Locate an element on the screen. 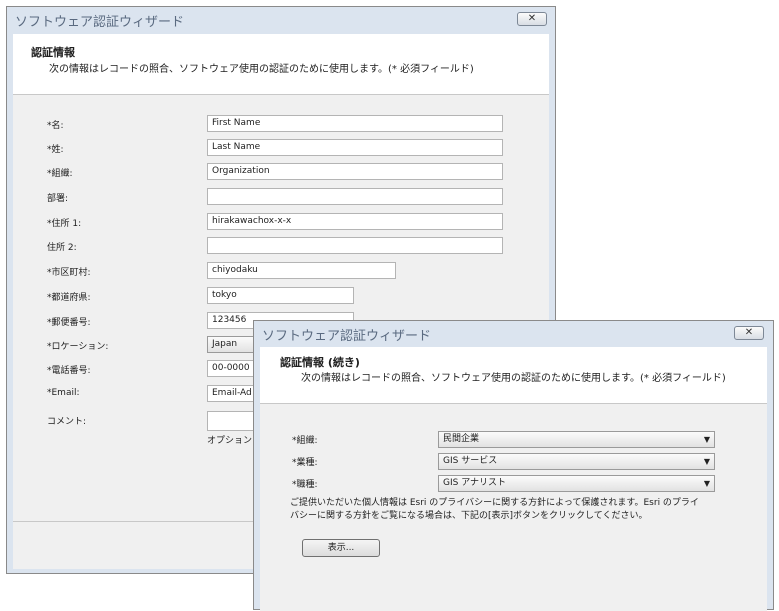 This screenshot has width=779, height=611. department-label: 部署: is located at coordinates (58, 199).